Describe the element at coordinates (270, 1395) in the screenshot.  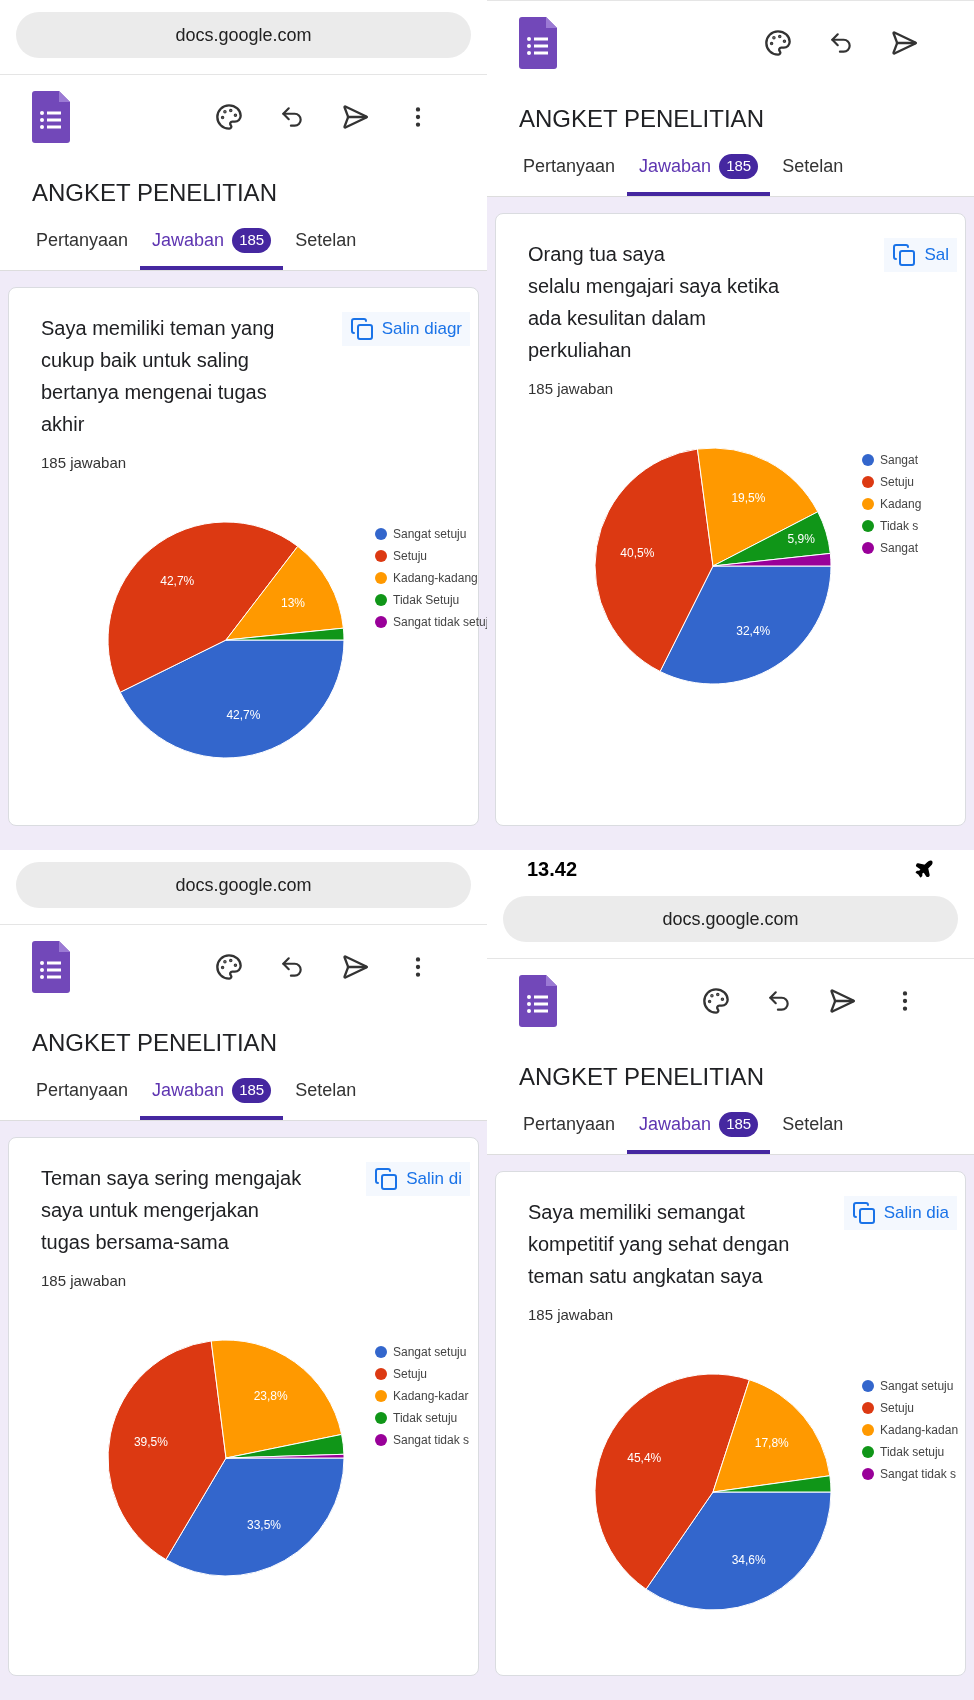
I see `slice-label: 23,8%` at that location.